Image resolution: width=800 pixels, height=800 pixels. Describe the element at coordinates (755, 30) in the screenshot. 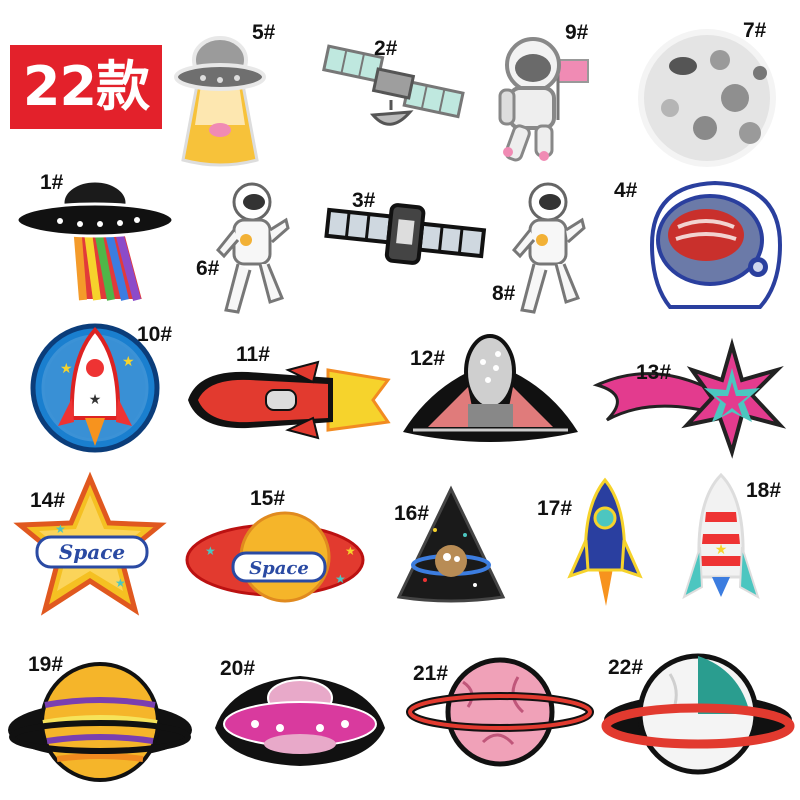

I see `patch-7-label: 7#` at that location.